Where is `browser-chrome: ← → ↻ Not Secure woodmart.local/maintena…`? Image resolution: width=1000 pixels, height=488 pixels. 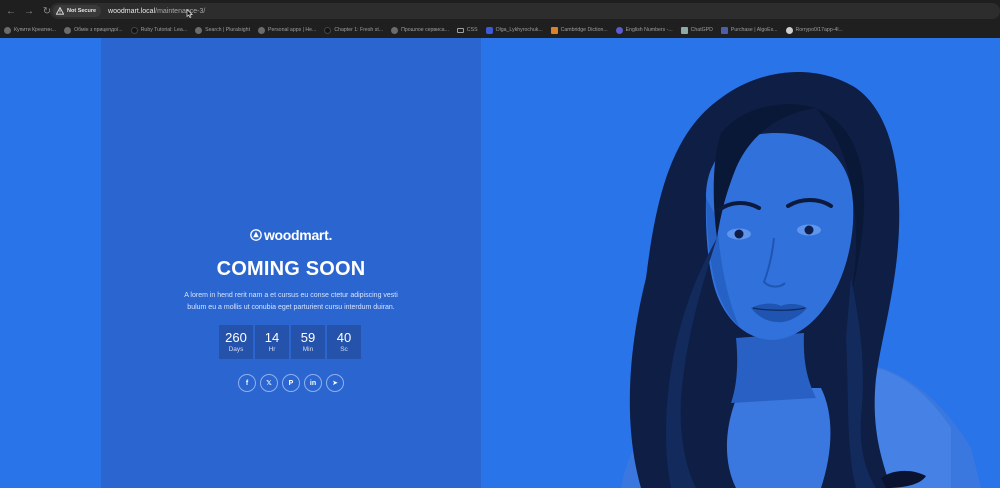 browser-chrome: ← → ↻ Not Secure woodmart.local/maintena… is located at coordinates (500, 19).